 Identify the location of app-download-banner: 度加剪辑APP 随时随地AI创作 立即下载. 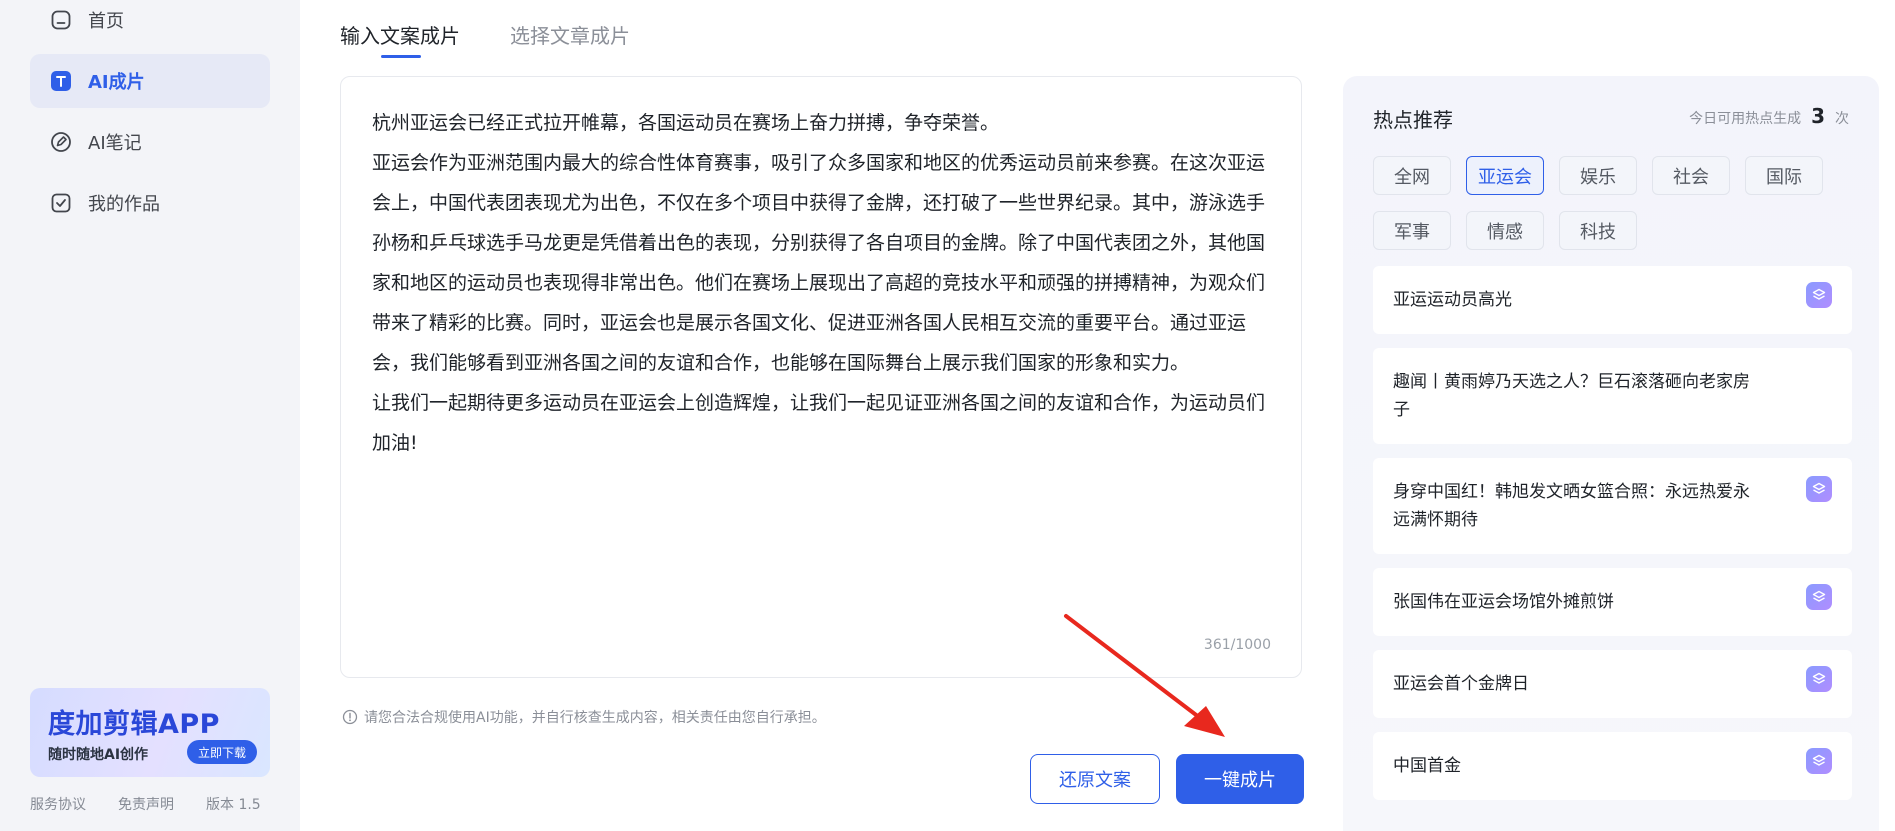
(150, 732).